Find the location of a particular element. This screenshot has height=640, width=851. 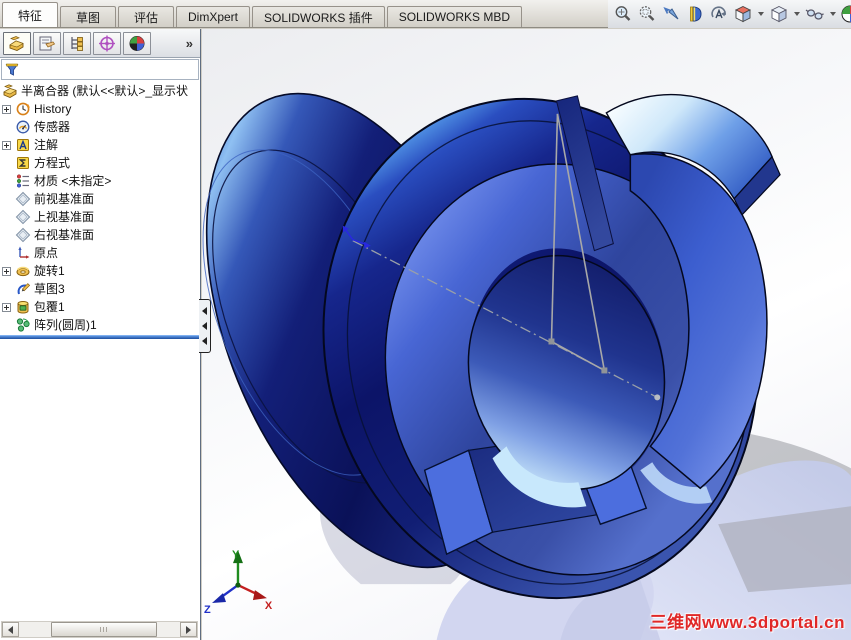

tree-item-wrap1: 包覆1 is located at coordinates (100, 307).